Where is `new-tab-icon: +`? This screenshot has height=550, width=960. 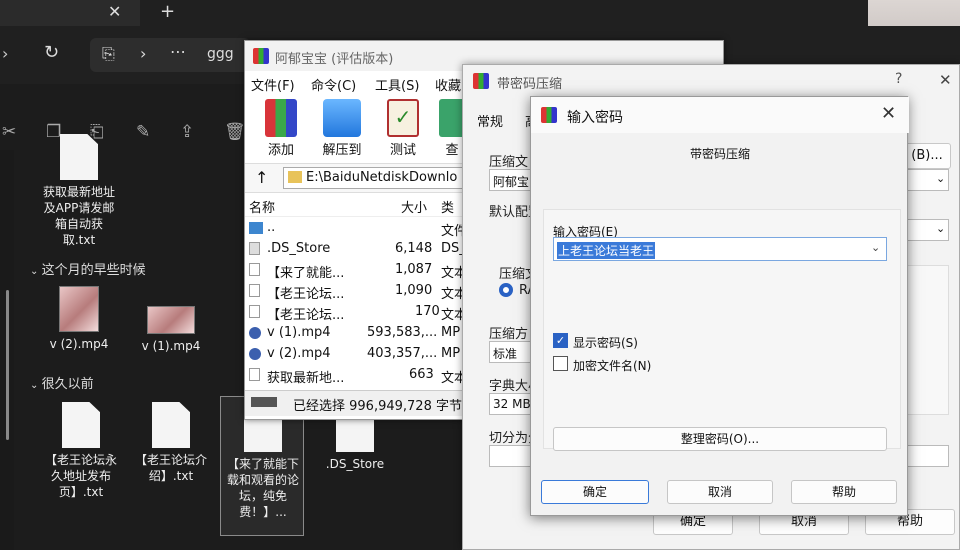
new-tab-icon: + is located at coordinates (167, 11).